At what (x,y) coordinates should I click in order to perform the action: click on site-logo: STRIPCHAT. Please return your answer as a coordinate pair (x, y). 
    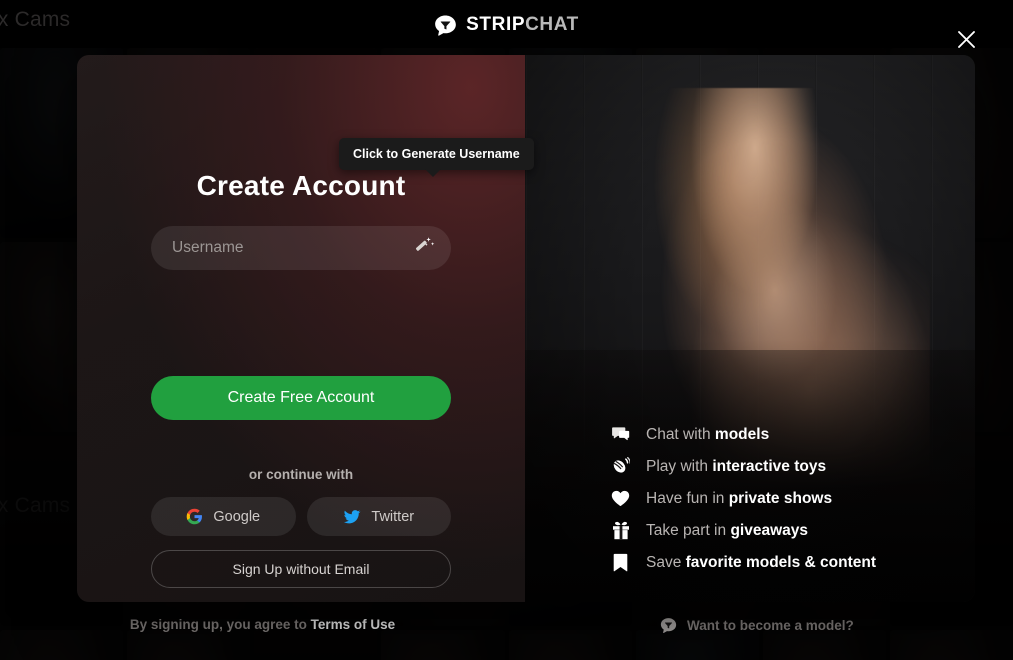
    Looking at the image, I should click on (506, 25).